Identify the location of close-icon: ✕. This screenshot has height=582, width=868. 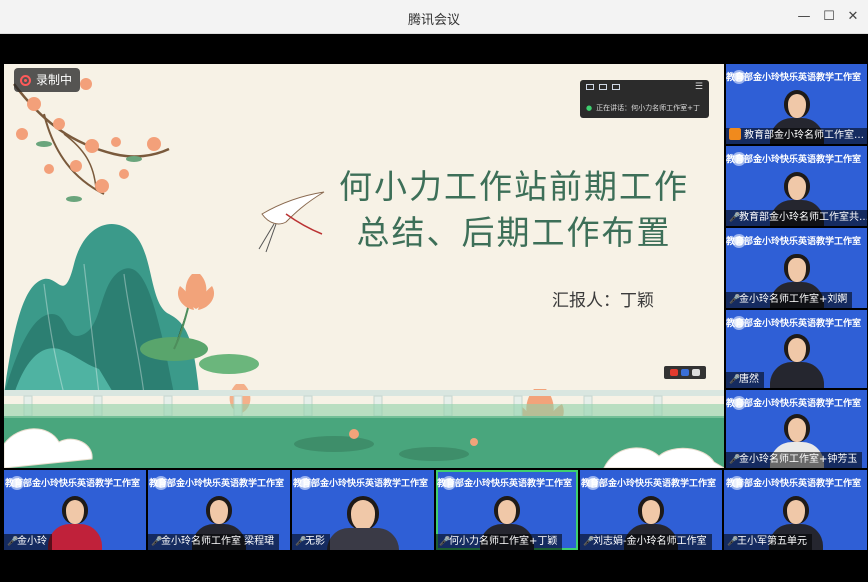
(853, 17).